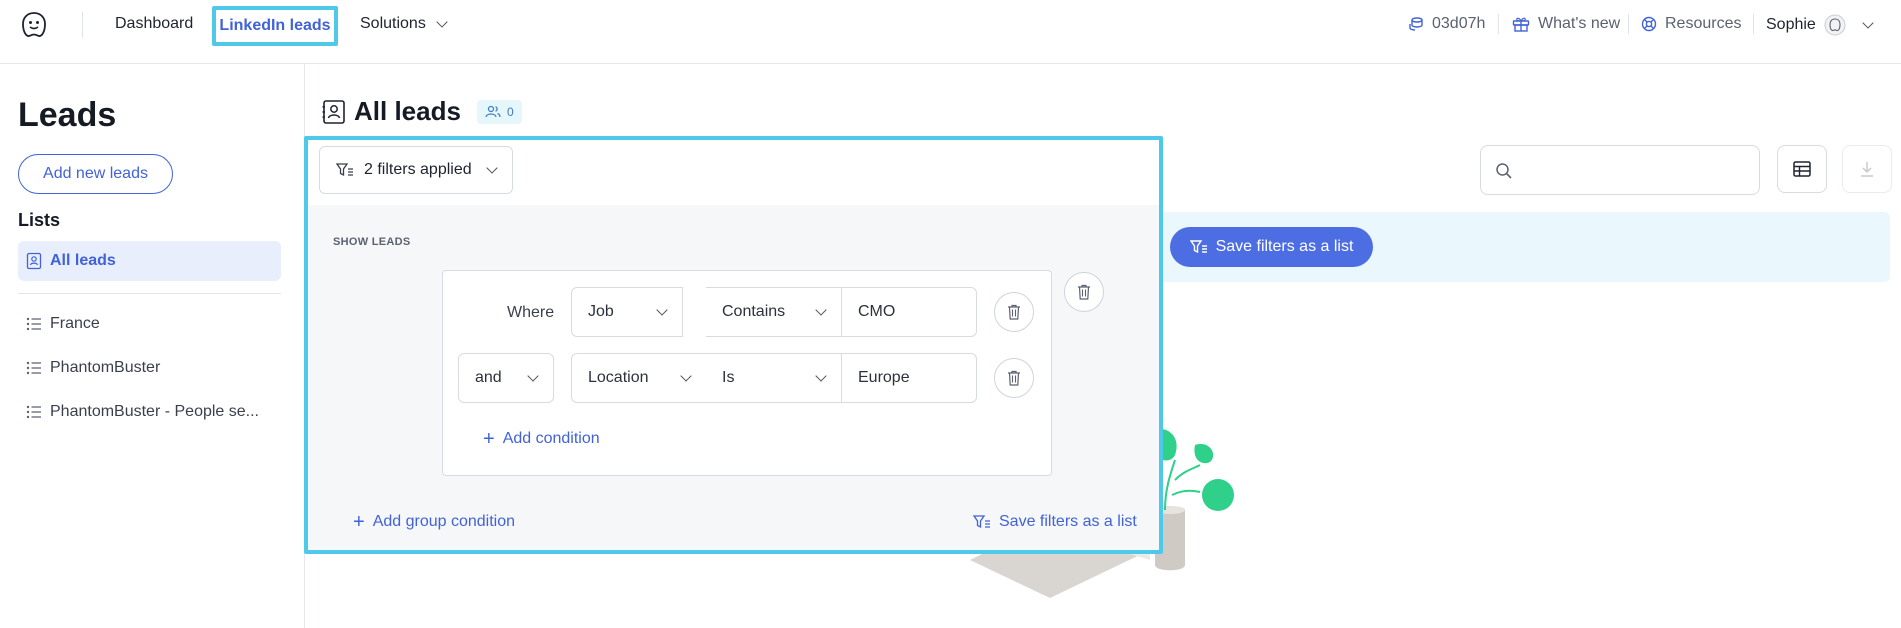  I want to click on field-select: Job, so click(627, 312).